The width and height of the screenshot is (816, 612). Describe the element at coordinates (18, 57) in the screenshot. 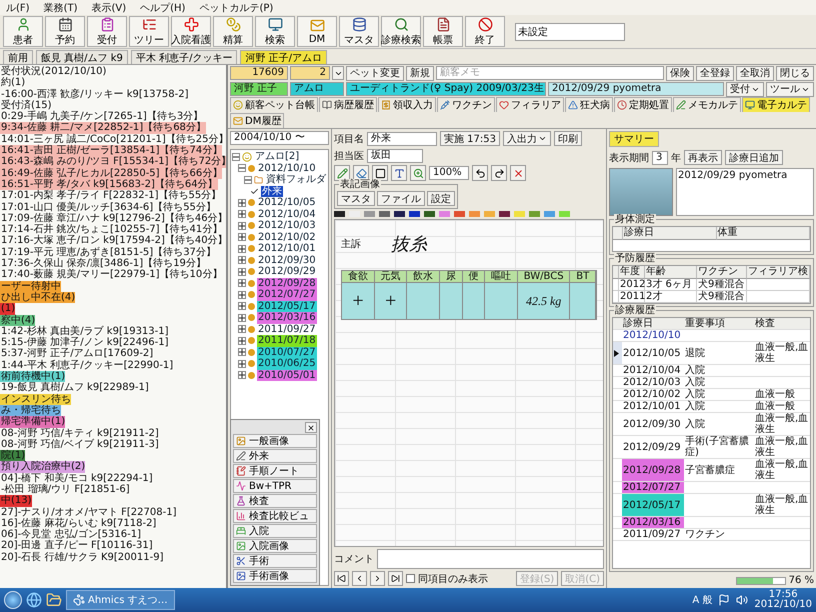

I see `patient-tab: 前用` at that location.